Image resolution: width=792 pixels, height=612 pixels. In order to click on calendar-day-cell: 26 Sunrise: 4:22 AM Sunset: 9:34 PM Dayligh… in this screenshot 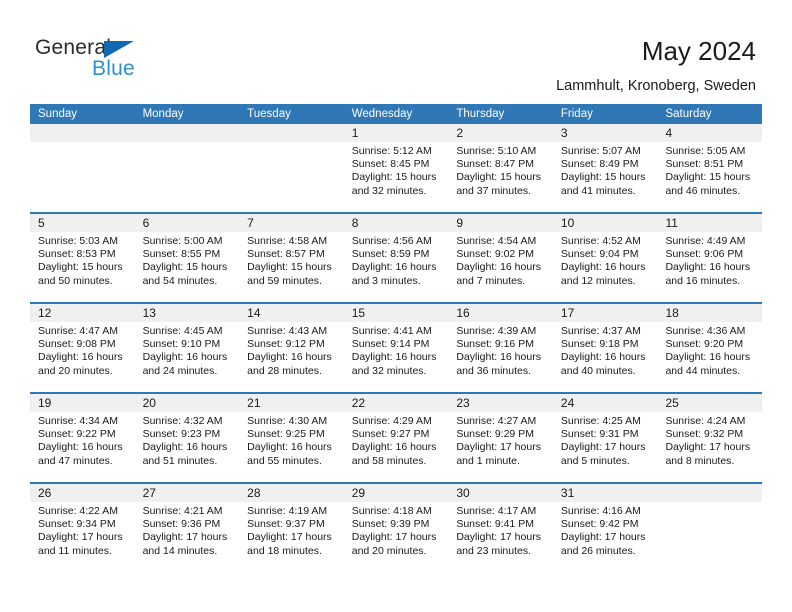, I will do `click(82, 529)`.